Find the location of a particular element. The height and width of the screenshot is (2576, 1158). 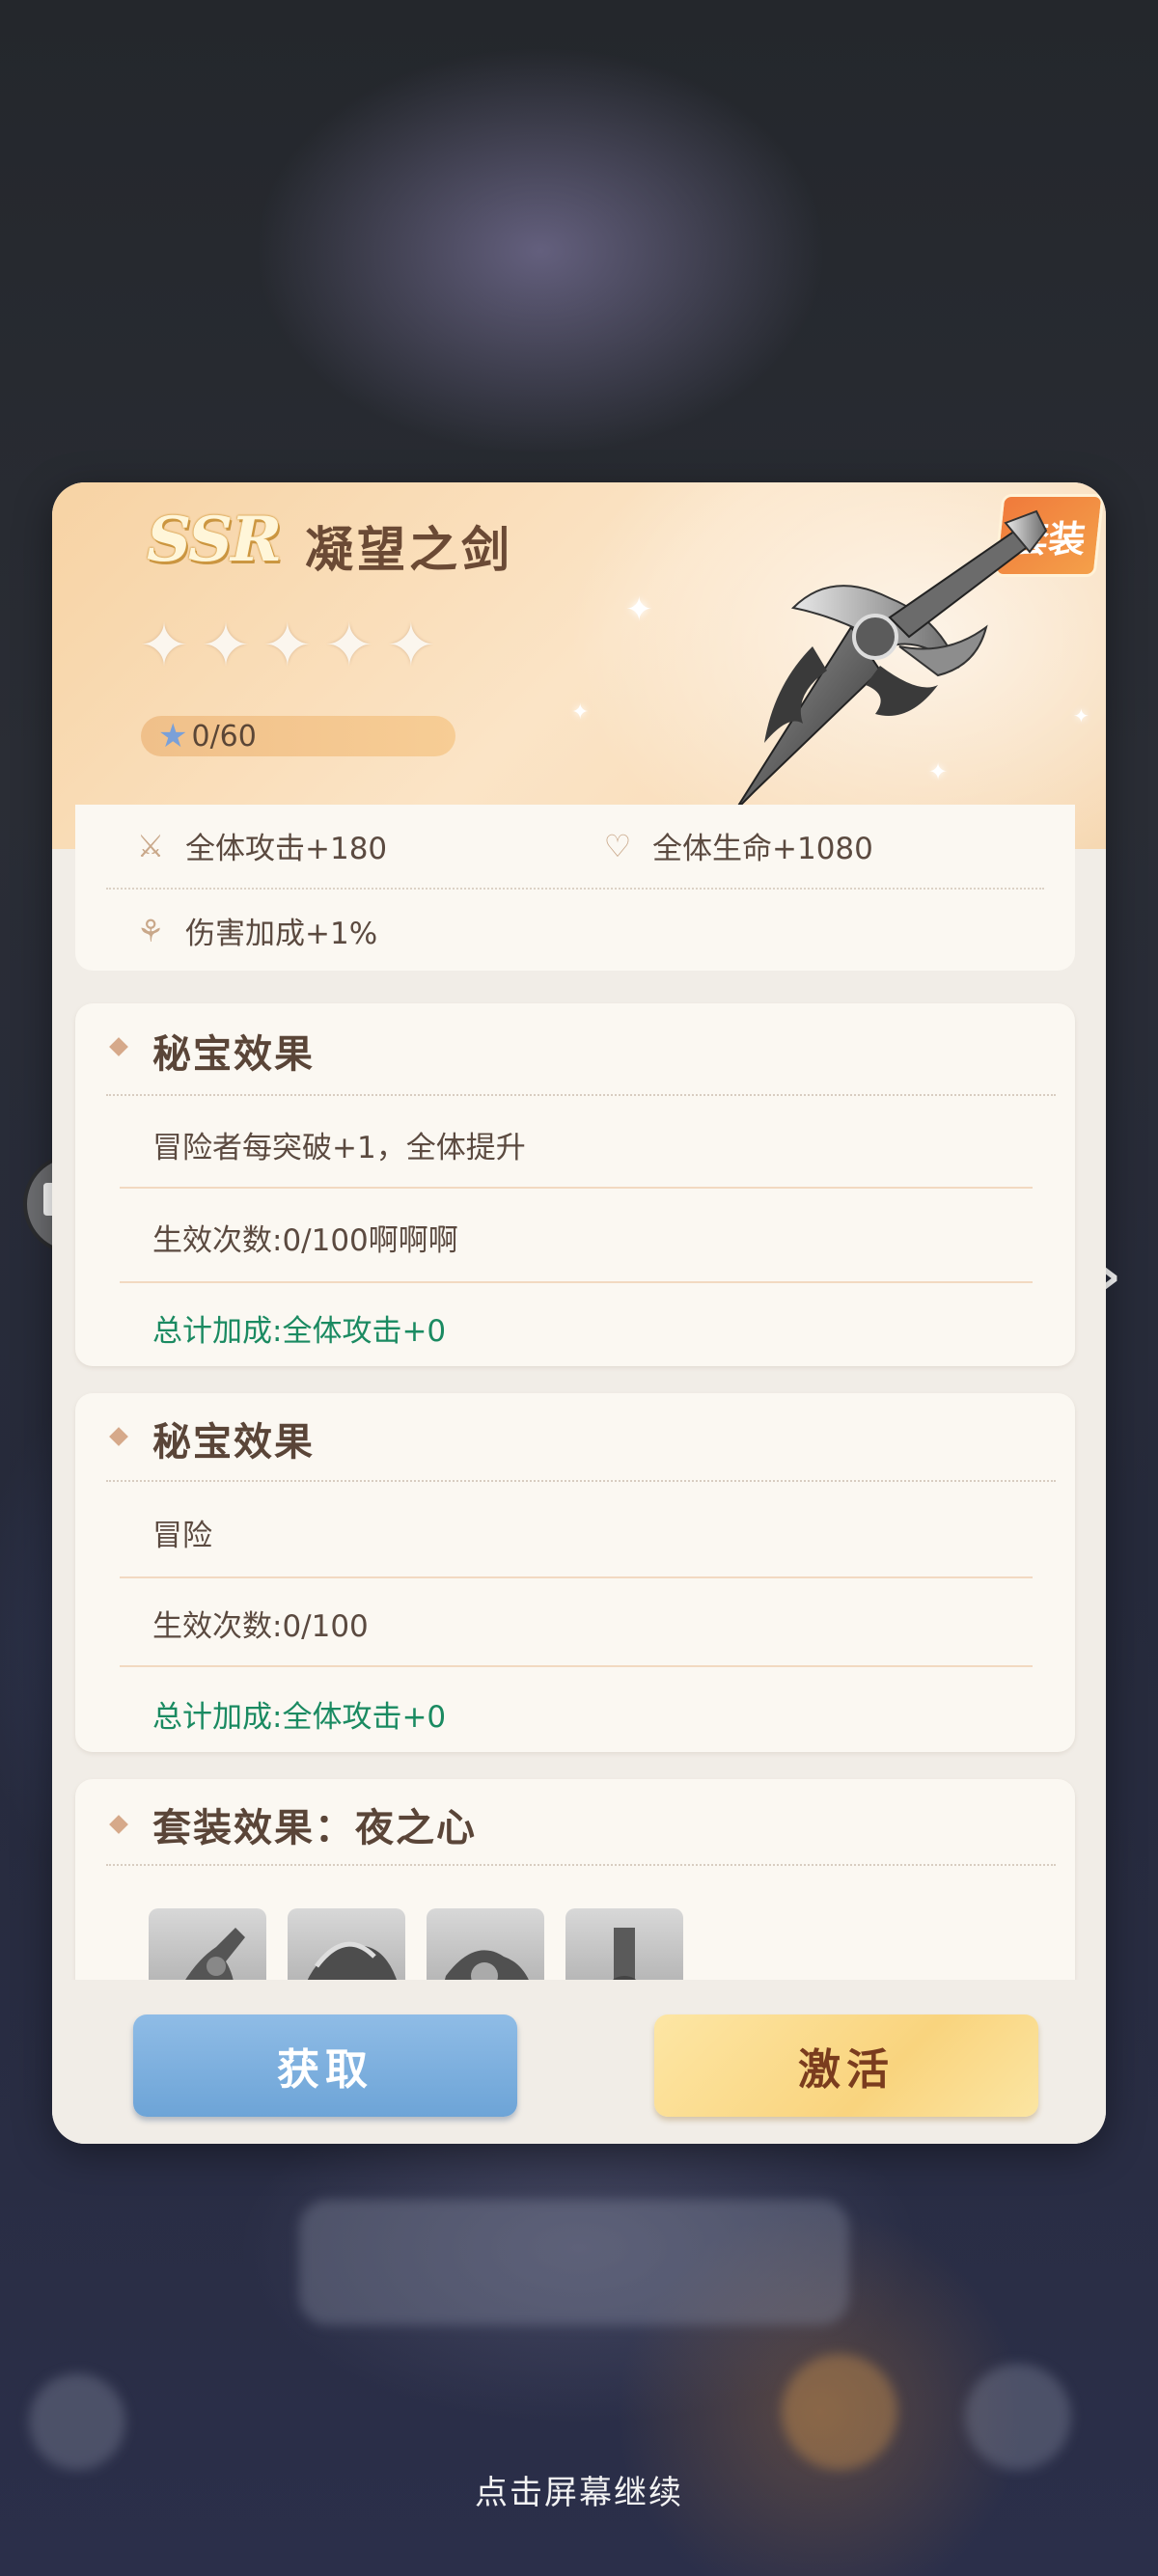

damage-stat-icon: ⚘ is located at coordinates (150, 931).